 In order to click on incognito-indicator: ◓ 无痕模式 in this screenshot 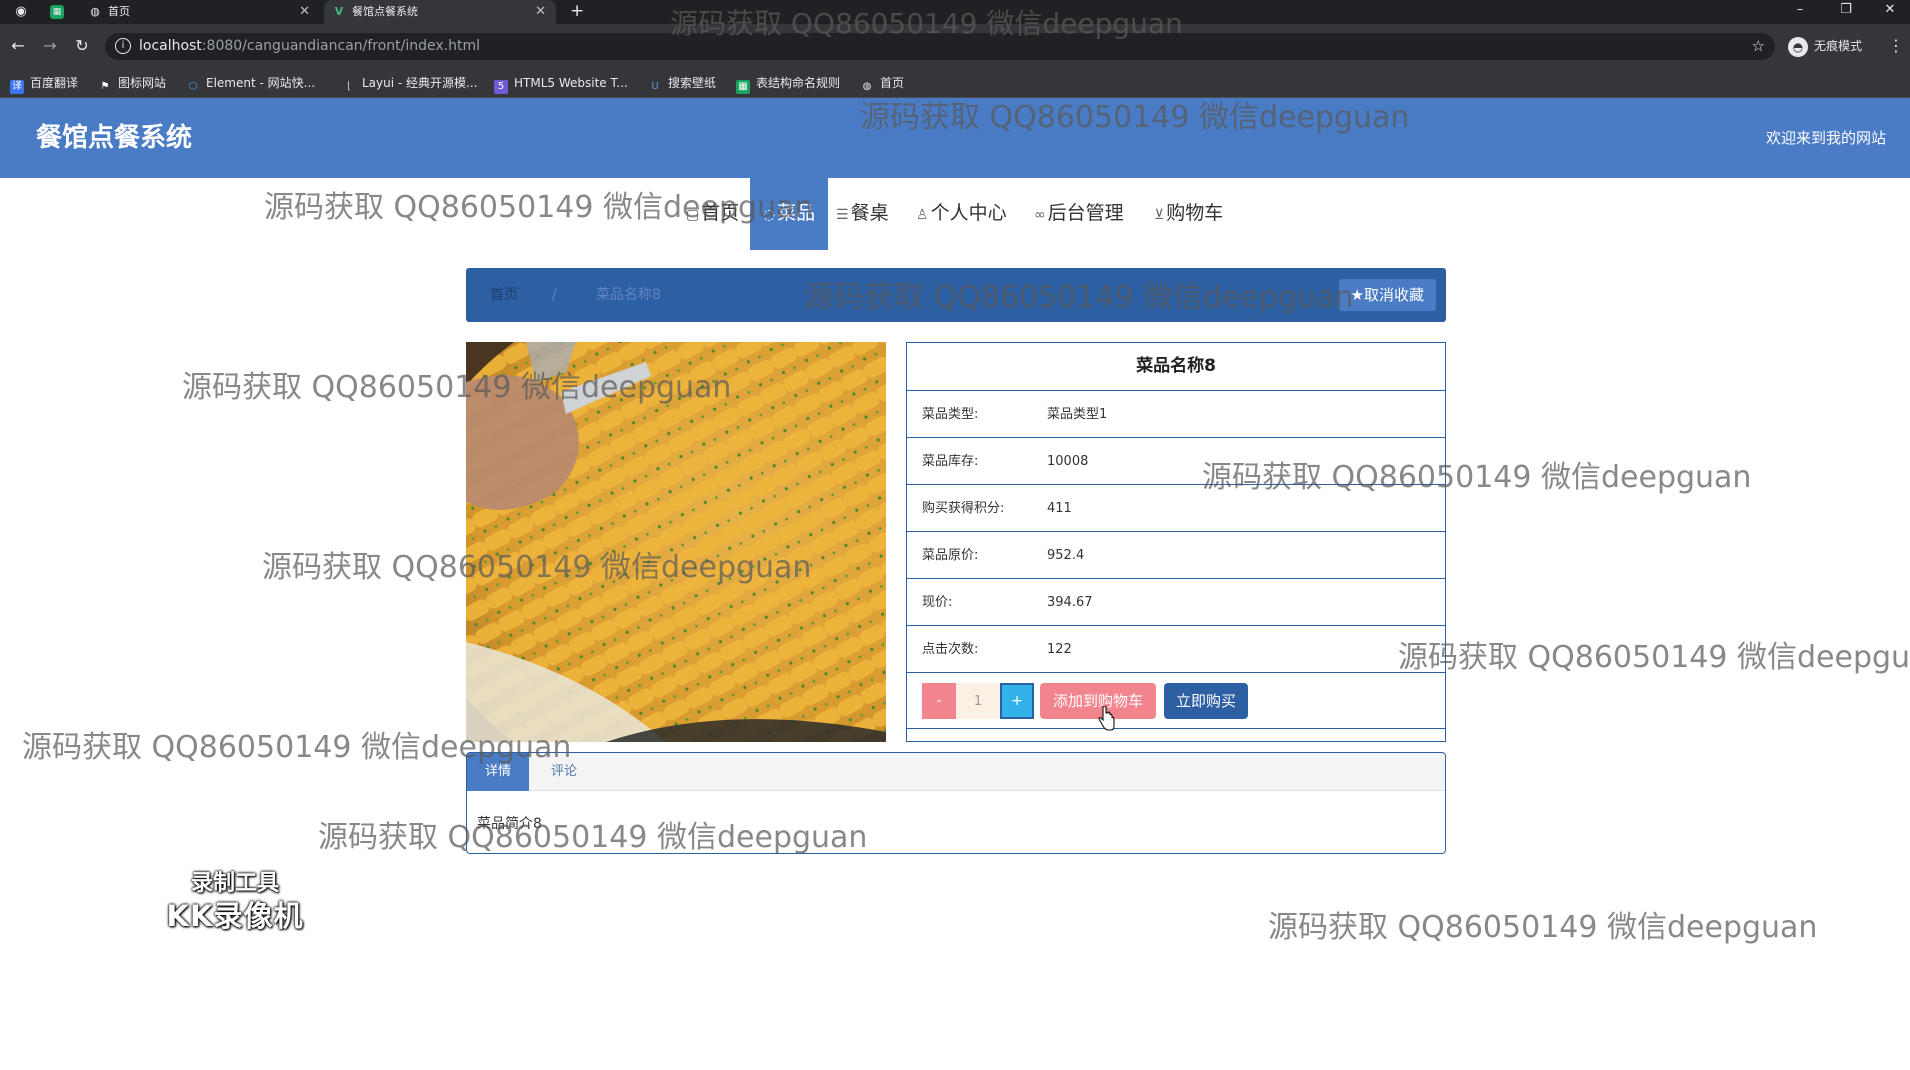, I will do `click(1825, 46)`.